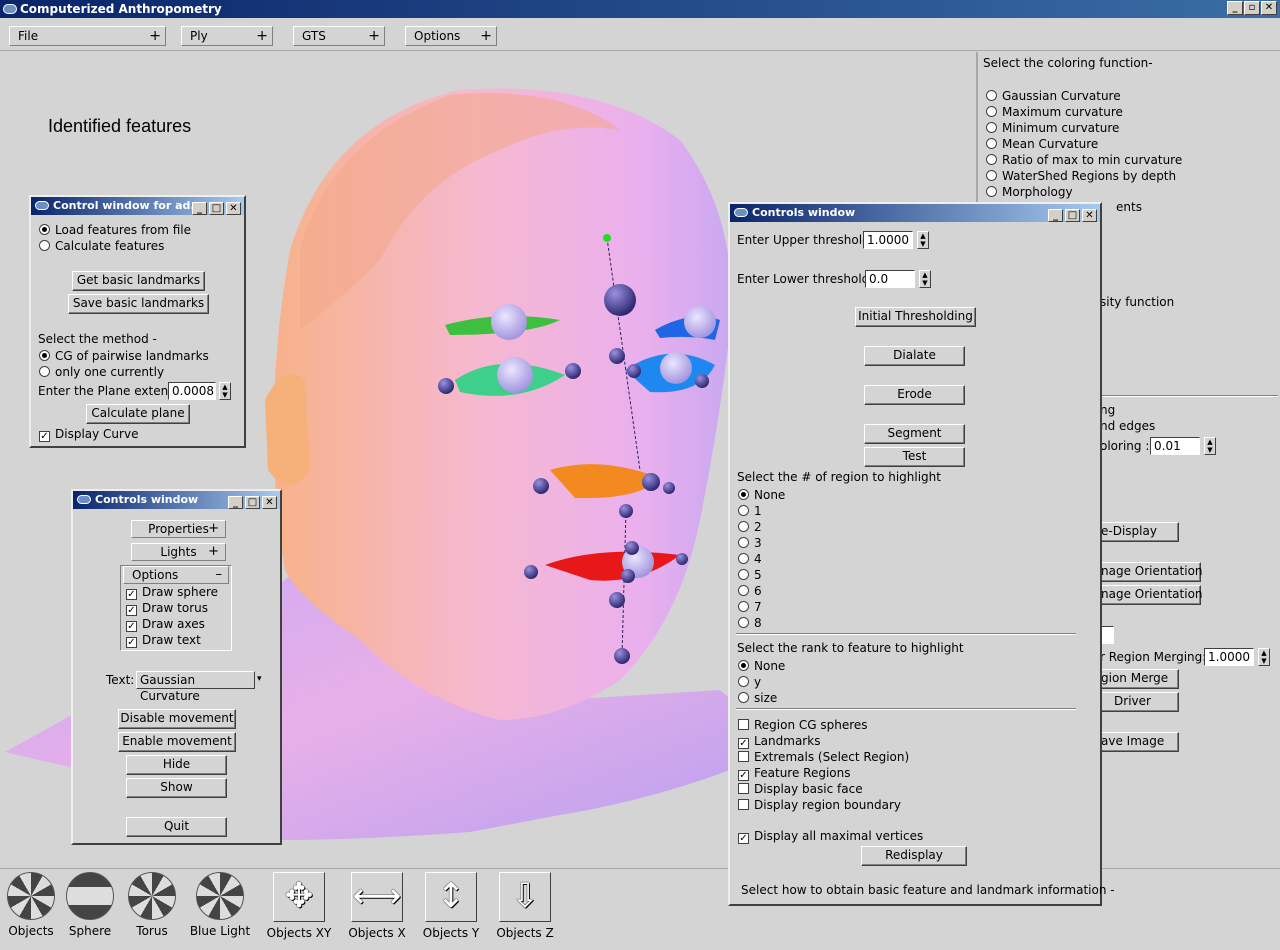  Describe the element at coordinates (199, 36) in the screenshot. I see `menu-ply-label: Ply` at that location.